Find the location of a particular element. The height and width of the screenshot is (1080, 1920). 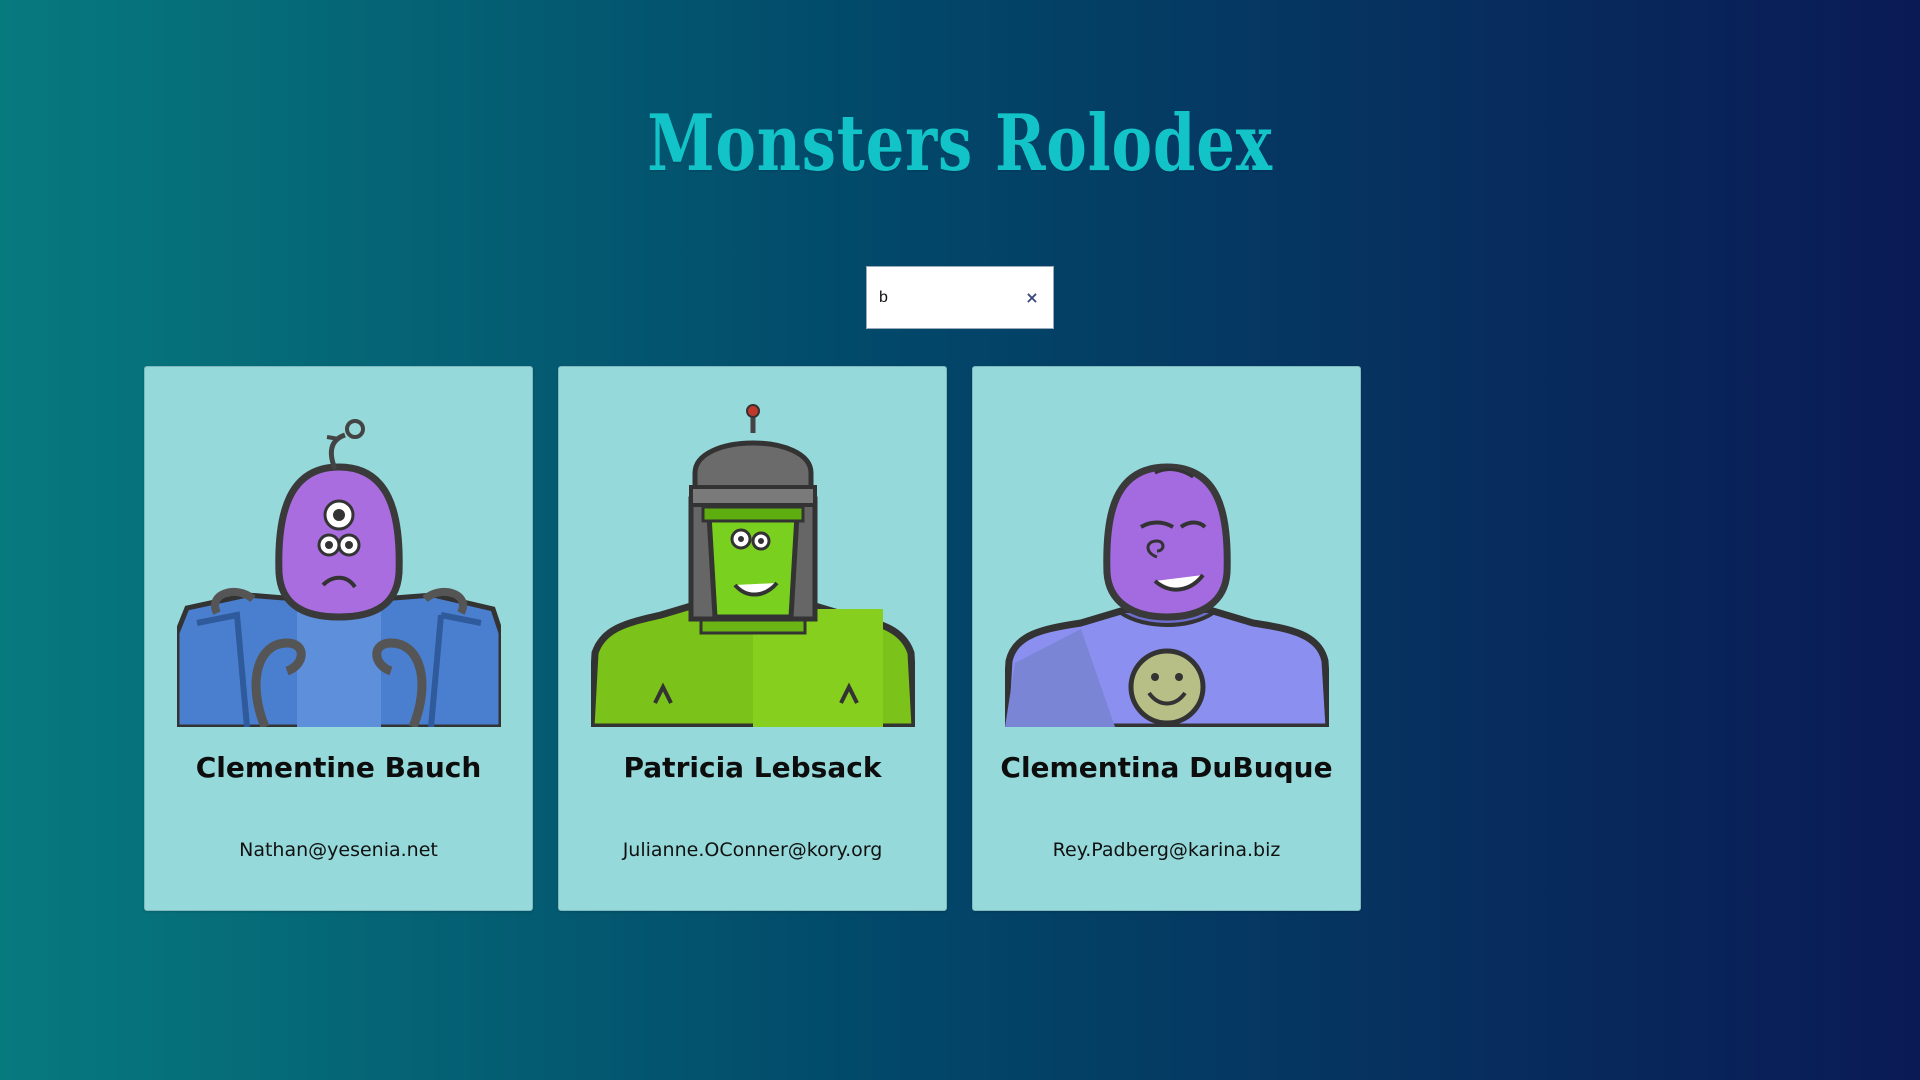

green-helmet-robot-monster-icon is located at coordinates (753, 565).